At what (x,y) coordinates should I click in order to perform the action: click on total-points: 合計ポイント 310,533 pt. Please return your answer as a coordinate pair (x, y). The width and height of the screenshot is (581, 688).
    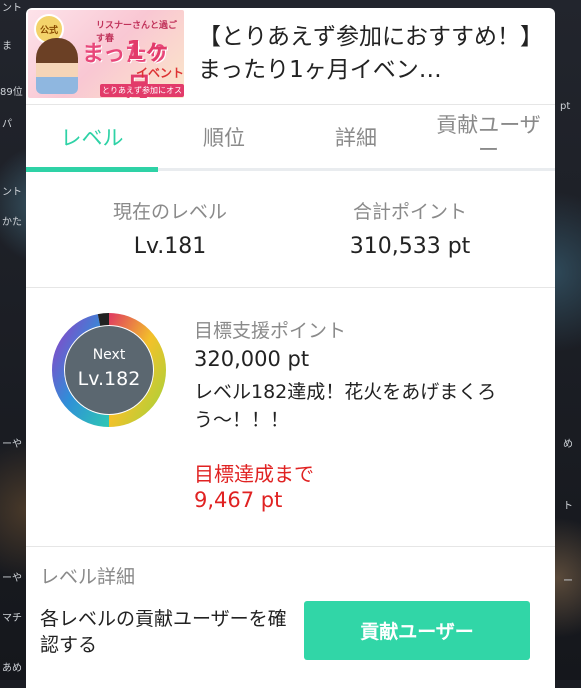
    Looking at the image, I should click on (410, 231).